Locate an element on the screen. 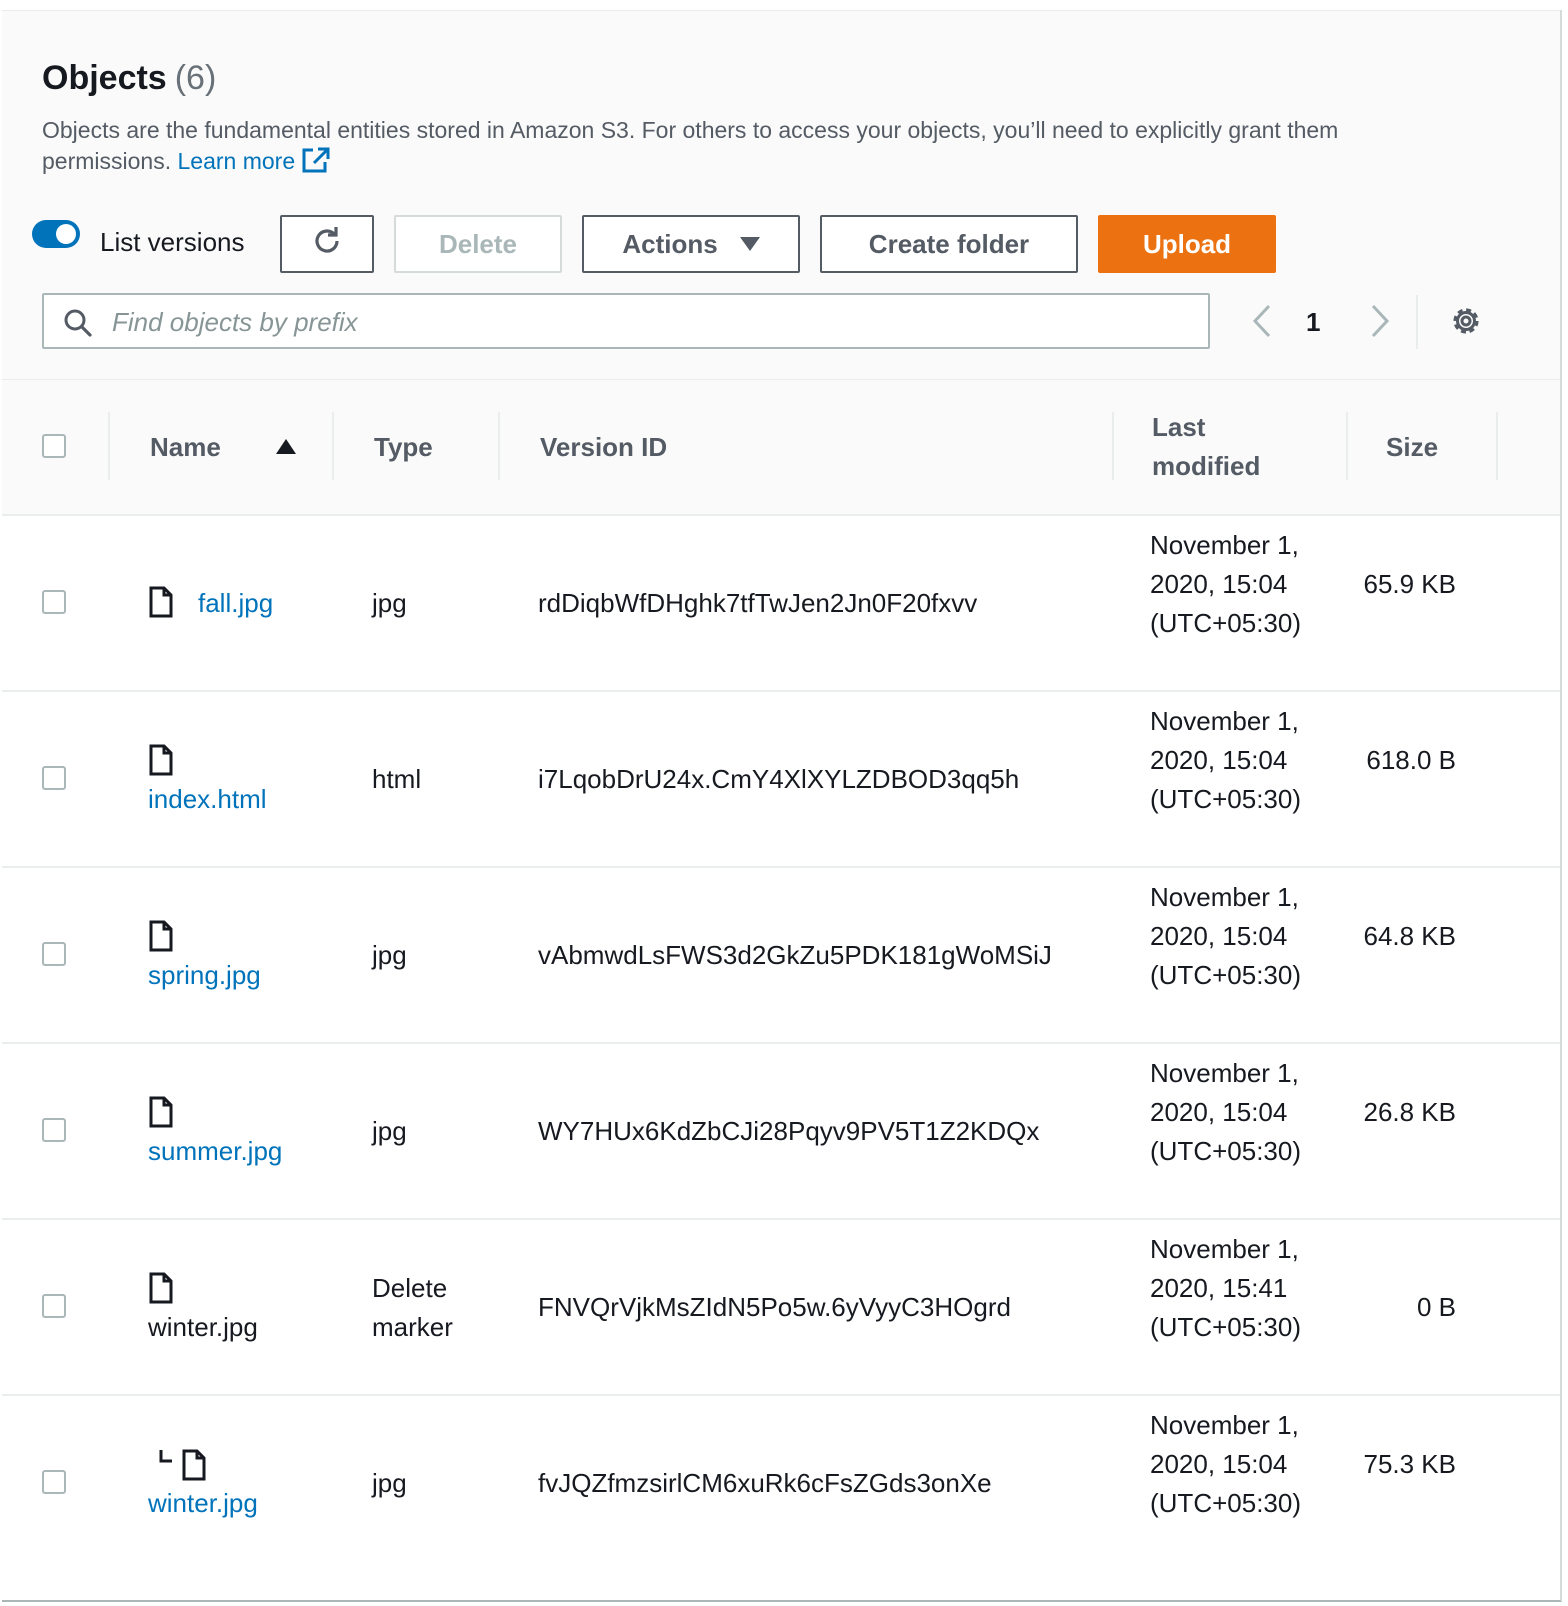  object-type: html is located at coordinates (397, 779).